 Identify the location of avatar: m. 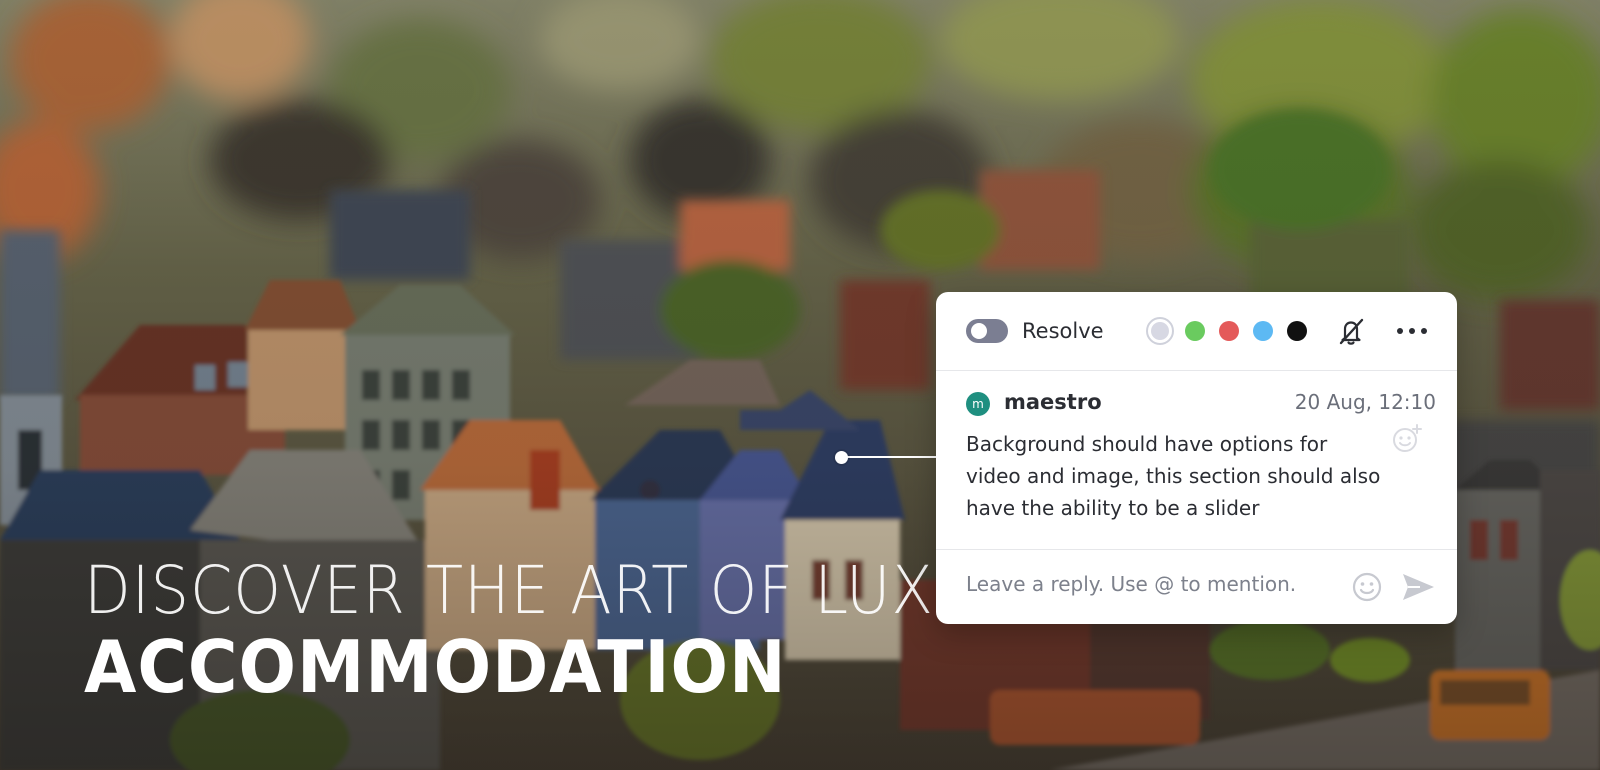
(978, 404).